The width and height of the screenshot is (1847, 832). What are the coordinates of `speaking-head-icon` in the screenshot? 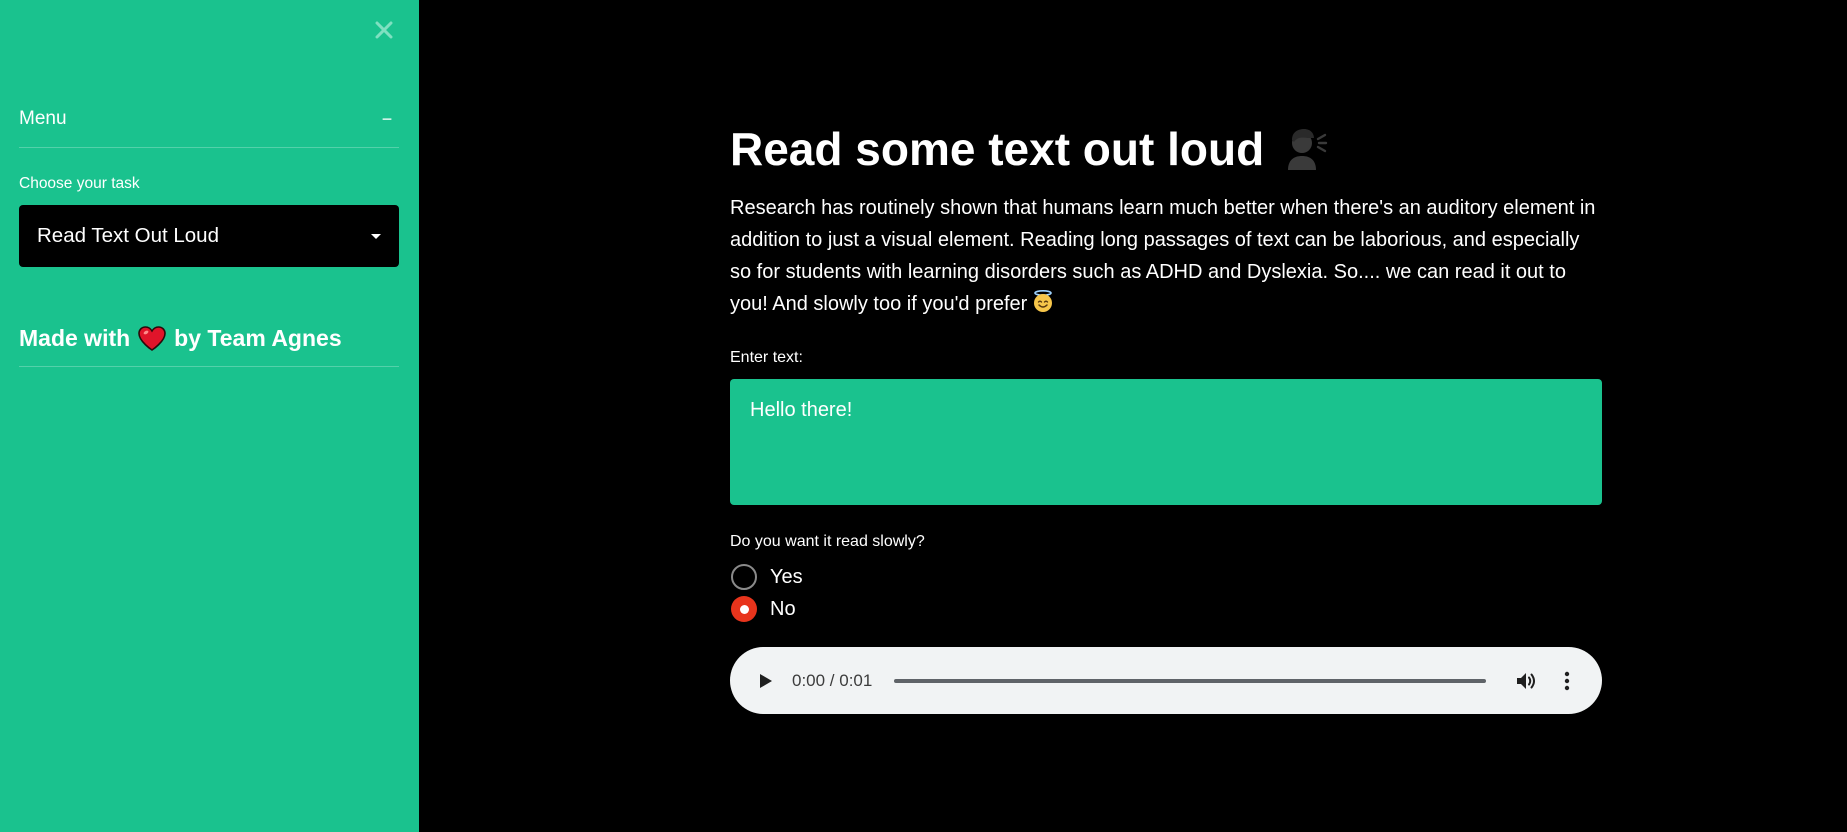 It's located at (1306, 149).